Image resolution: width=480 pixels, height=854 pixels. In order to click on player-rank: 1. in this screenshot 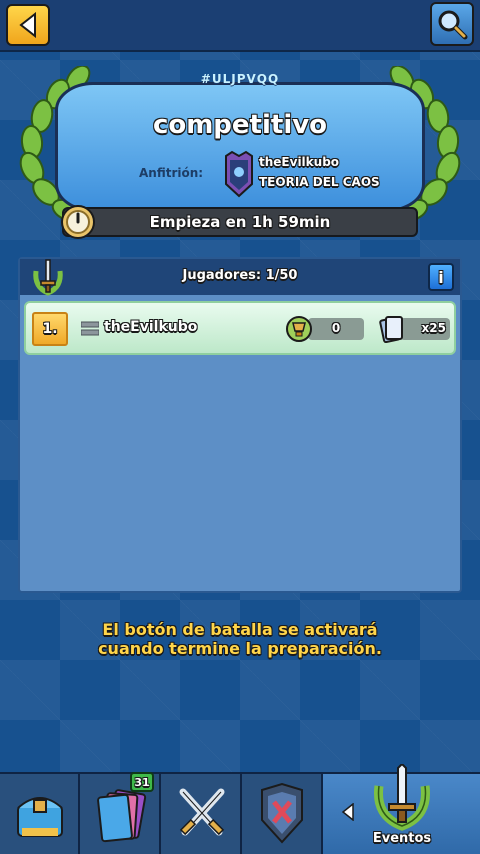, I will do `click(50, 329)`.